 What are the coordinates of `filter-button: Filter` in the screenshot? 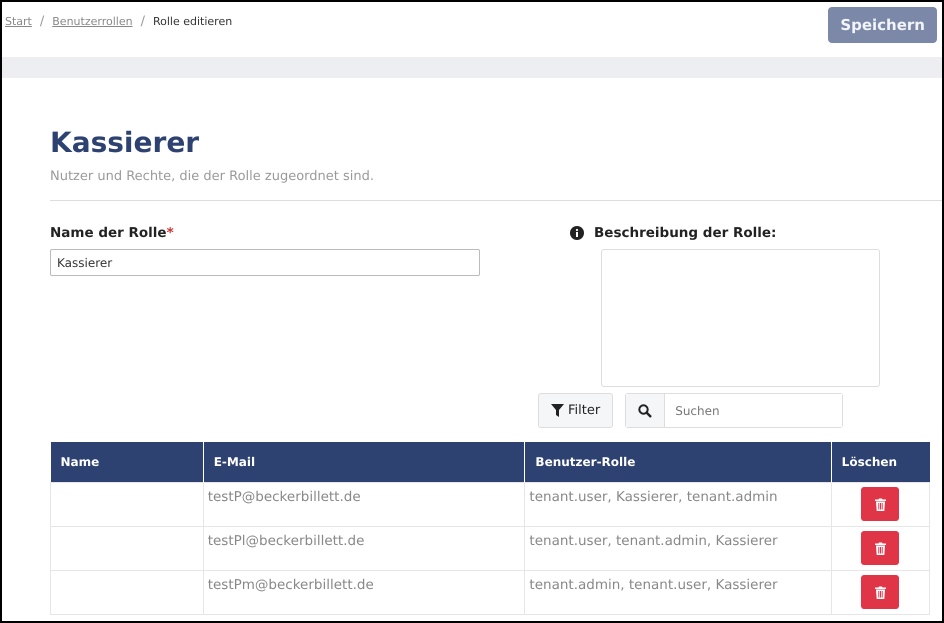 It's located at (576, 410).